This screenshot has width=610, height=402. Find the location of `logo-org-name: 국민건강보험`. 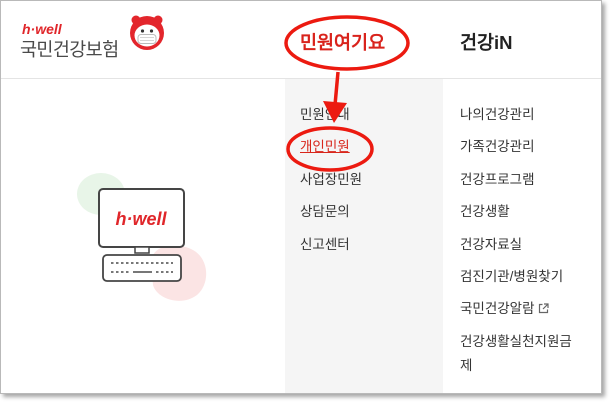

logo-org-name: 국민건강보험 is located at coordinates (69, 49).